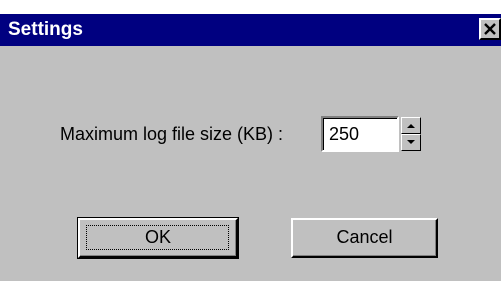 This screenshot has height=281, width=501. What do you see at coordinates (45, 29) in the screenshot?
I see `window-title: Settings` at bounding box center [45, 29].